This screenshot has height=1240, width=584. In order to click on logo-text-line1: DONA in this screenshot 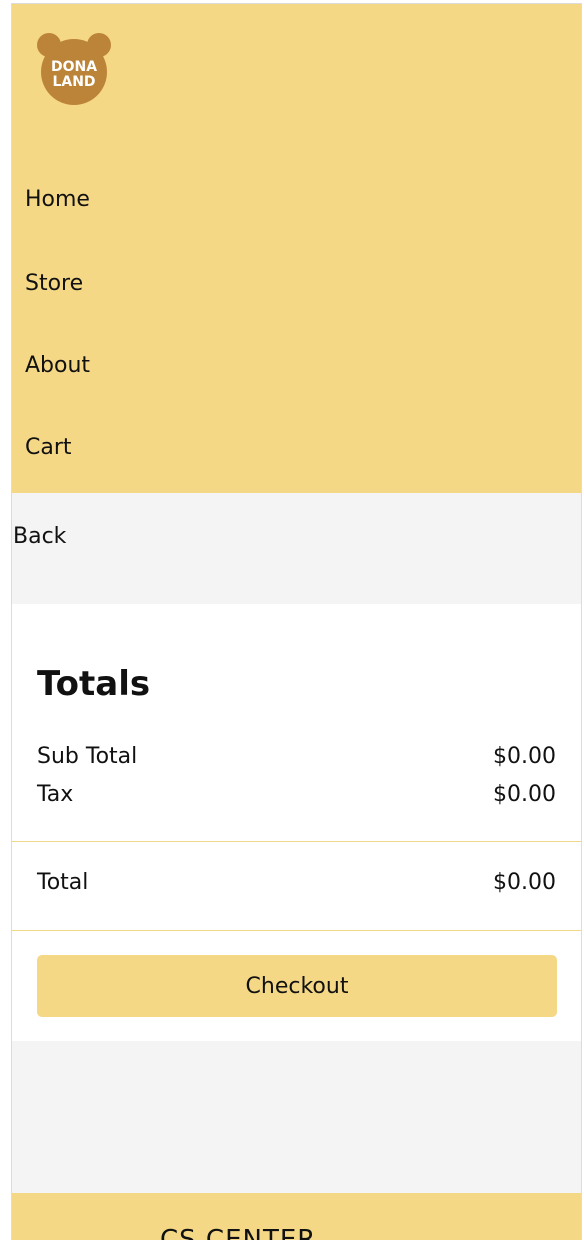, I will do `click(74, 67)`.